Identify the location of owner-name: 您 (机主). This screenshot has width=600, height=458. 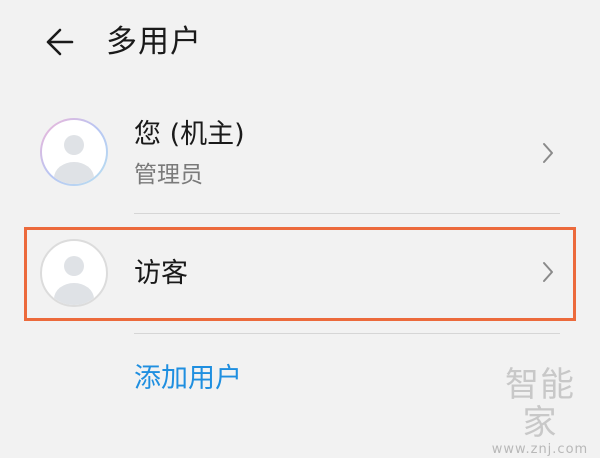
(189, 134).